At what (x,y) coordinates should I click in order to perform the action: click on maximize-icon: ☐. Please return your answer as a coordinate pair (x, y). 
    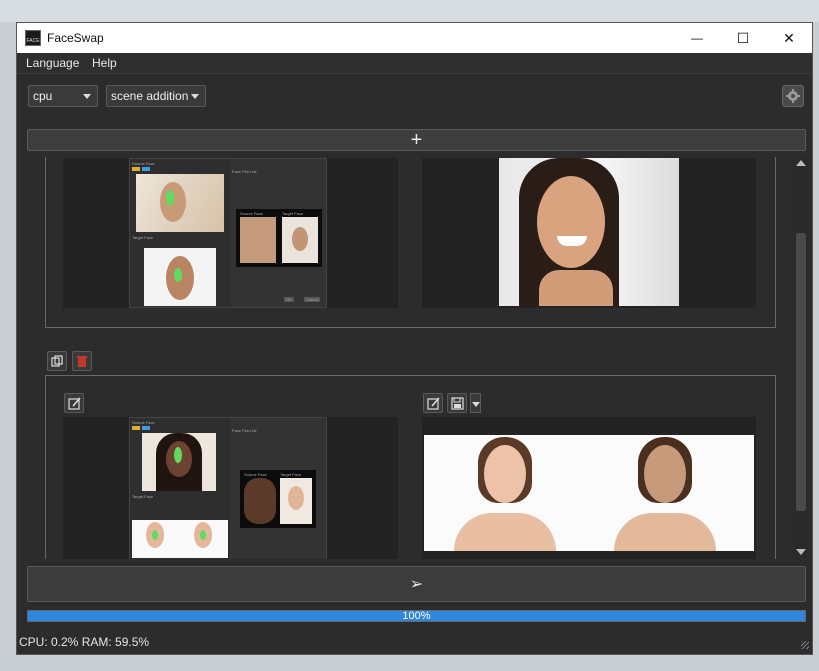
    Looking at the image, I should click on (743, 37).